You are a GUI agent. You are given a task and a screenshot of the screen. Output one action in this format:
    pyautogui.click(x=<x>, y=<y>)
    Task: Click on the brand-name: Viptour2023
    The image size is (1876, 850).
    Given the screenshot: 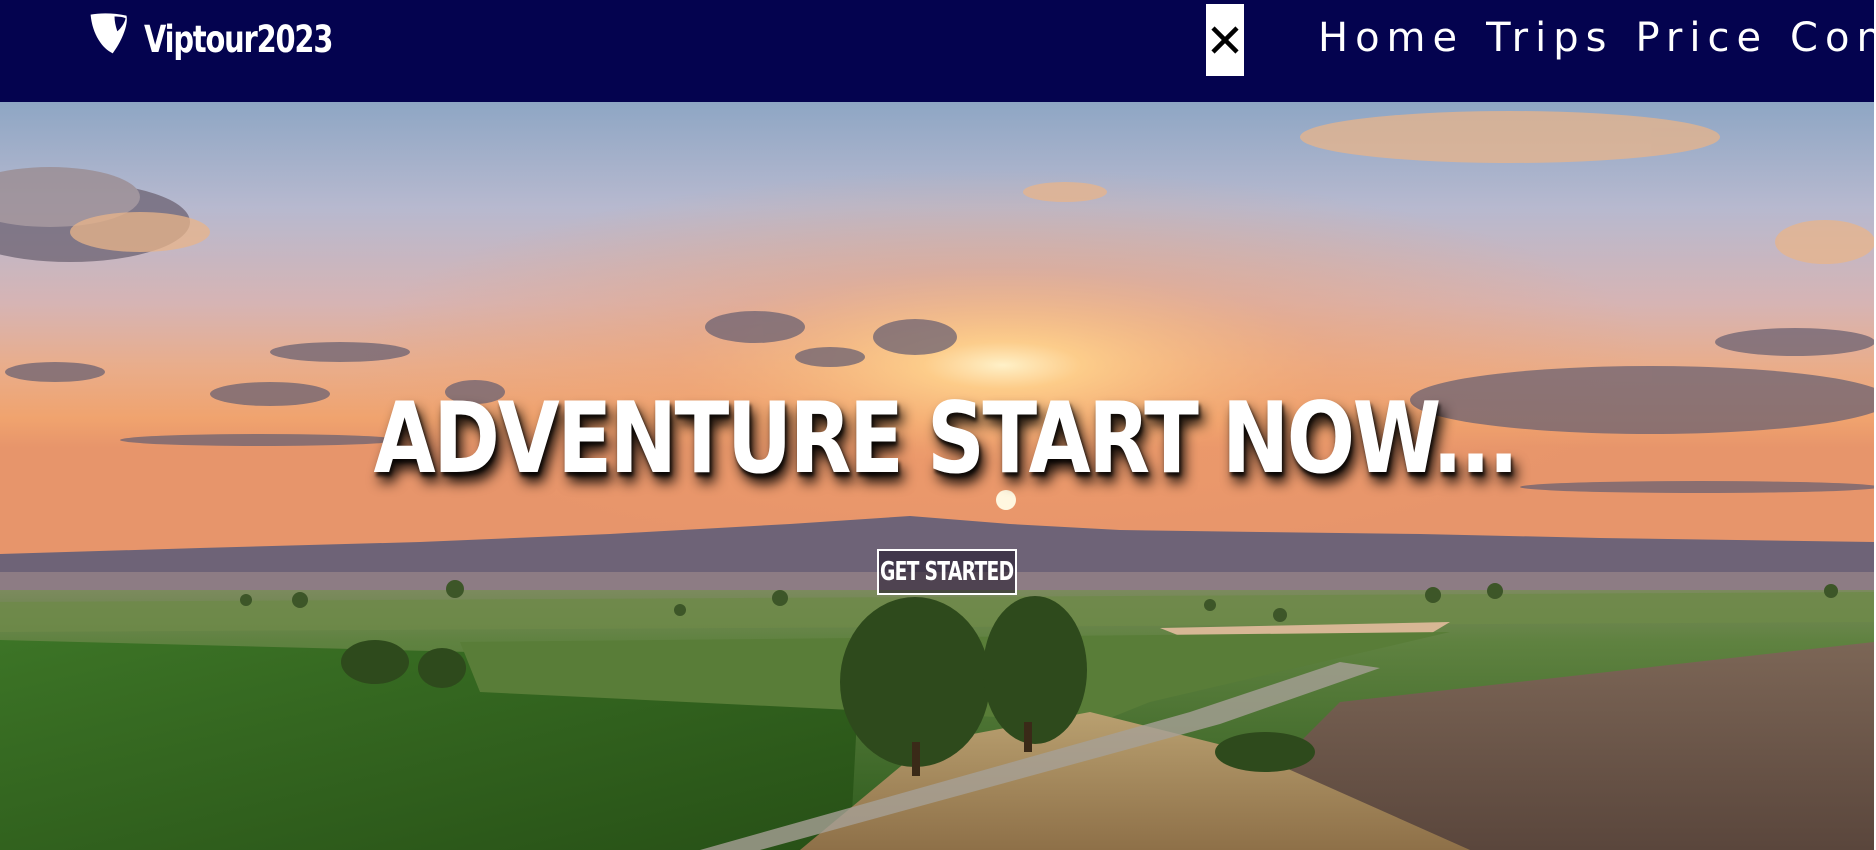 What is the action you would take?
    pyautogui.click(x=238, y=39)
    